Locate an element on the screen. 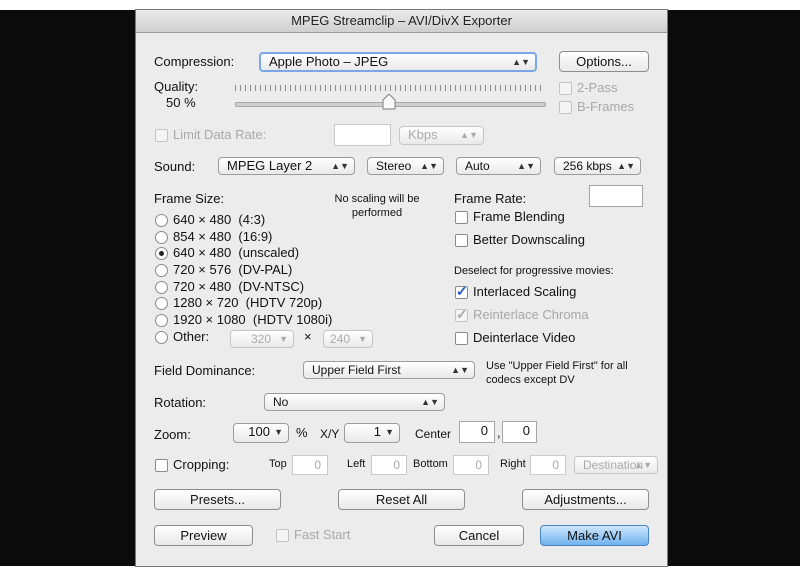 This screenshot has width=800, height=577. limit-data-rate-checkbox is located at coordinates (161, 135).